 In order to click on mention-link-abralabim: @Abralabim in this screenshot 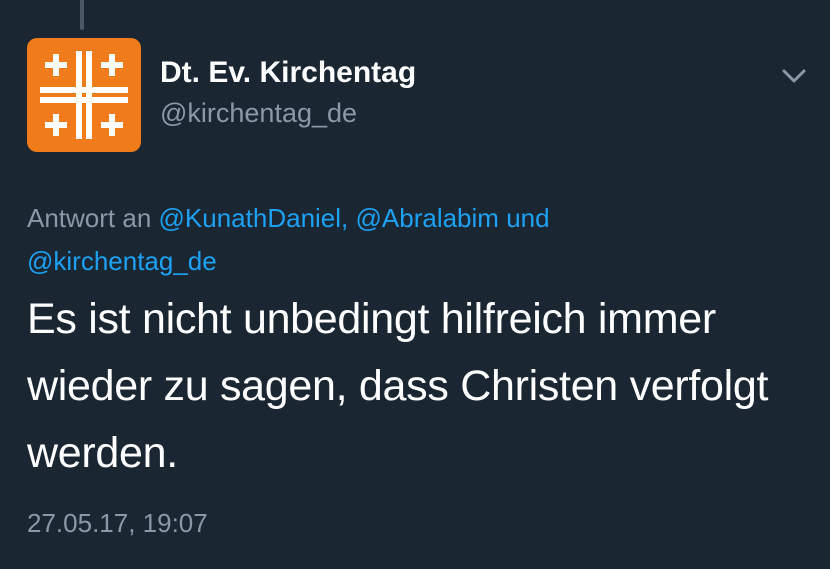, I will do `click(427, 218)`.